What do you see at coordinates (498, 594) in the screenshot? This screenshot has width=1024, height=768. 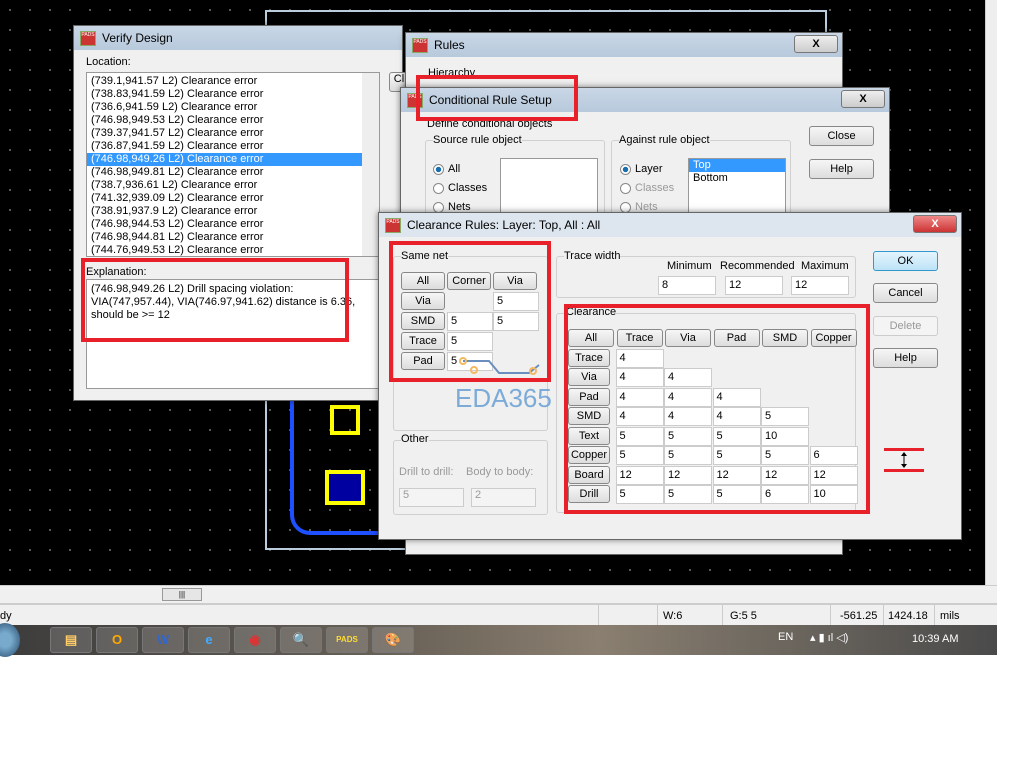 I see `horizontal-scrollbar: |||` at bounding box center [498, 594].